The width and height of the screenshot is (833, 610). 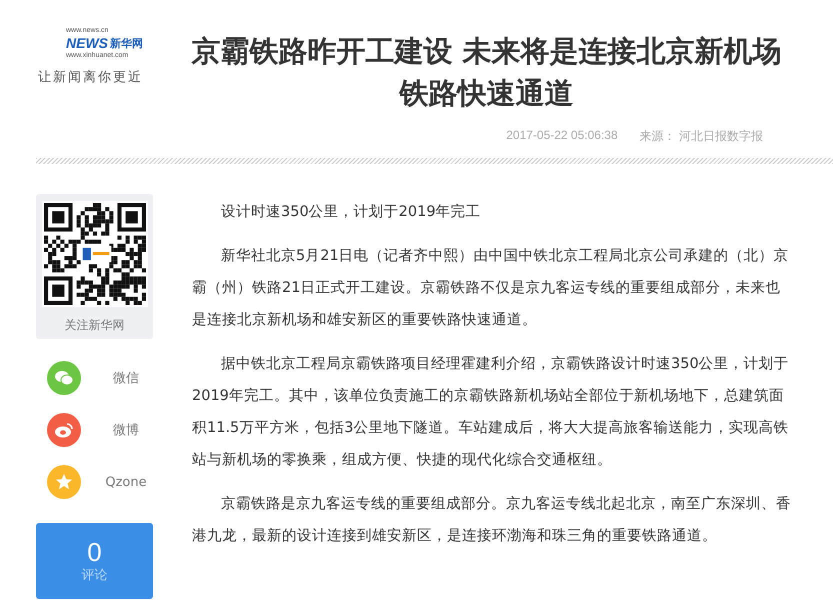 What do you see at coordinates (94, 325) in the screenshot?
I see `qr-caption: 关注新华网` at bounding box center [94, 325].